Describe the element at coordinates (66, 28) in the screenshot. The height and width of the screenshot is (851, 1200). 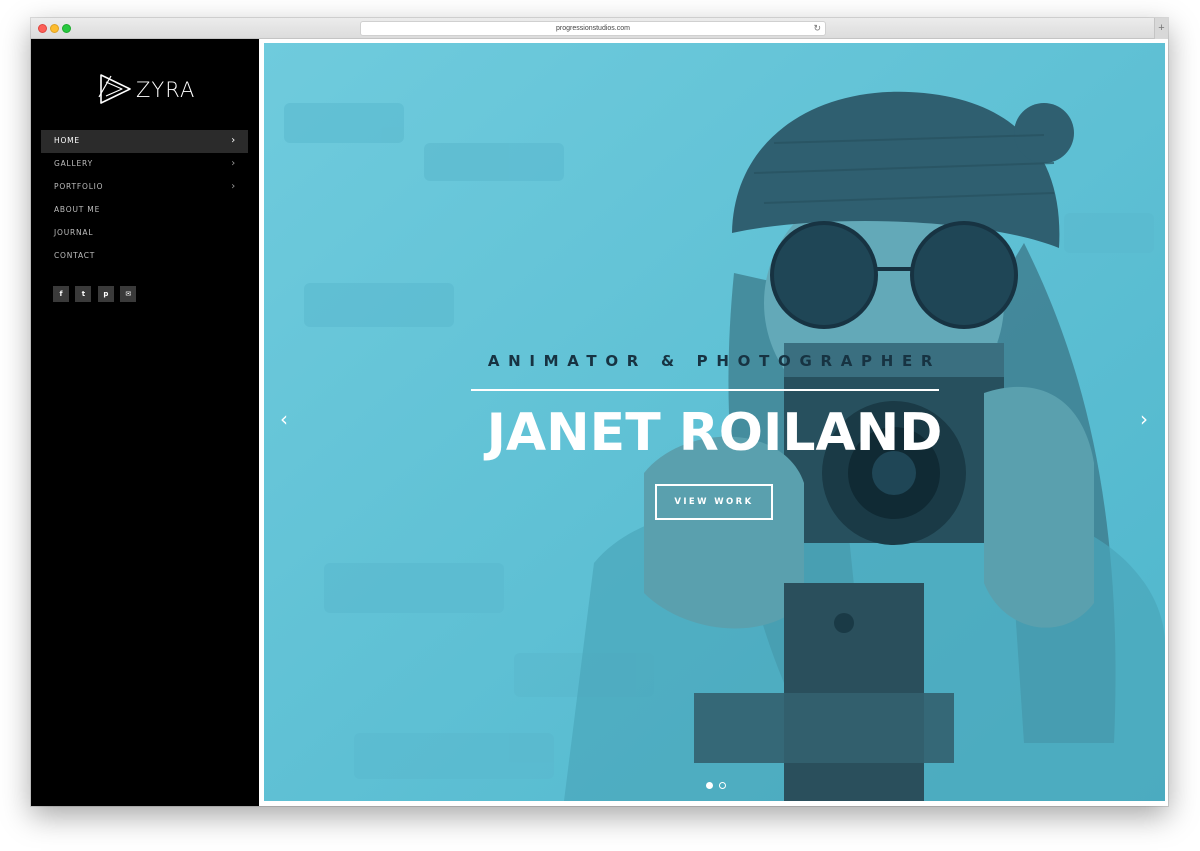
I see `zoom-window-button` at that location.